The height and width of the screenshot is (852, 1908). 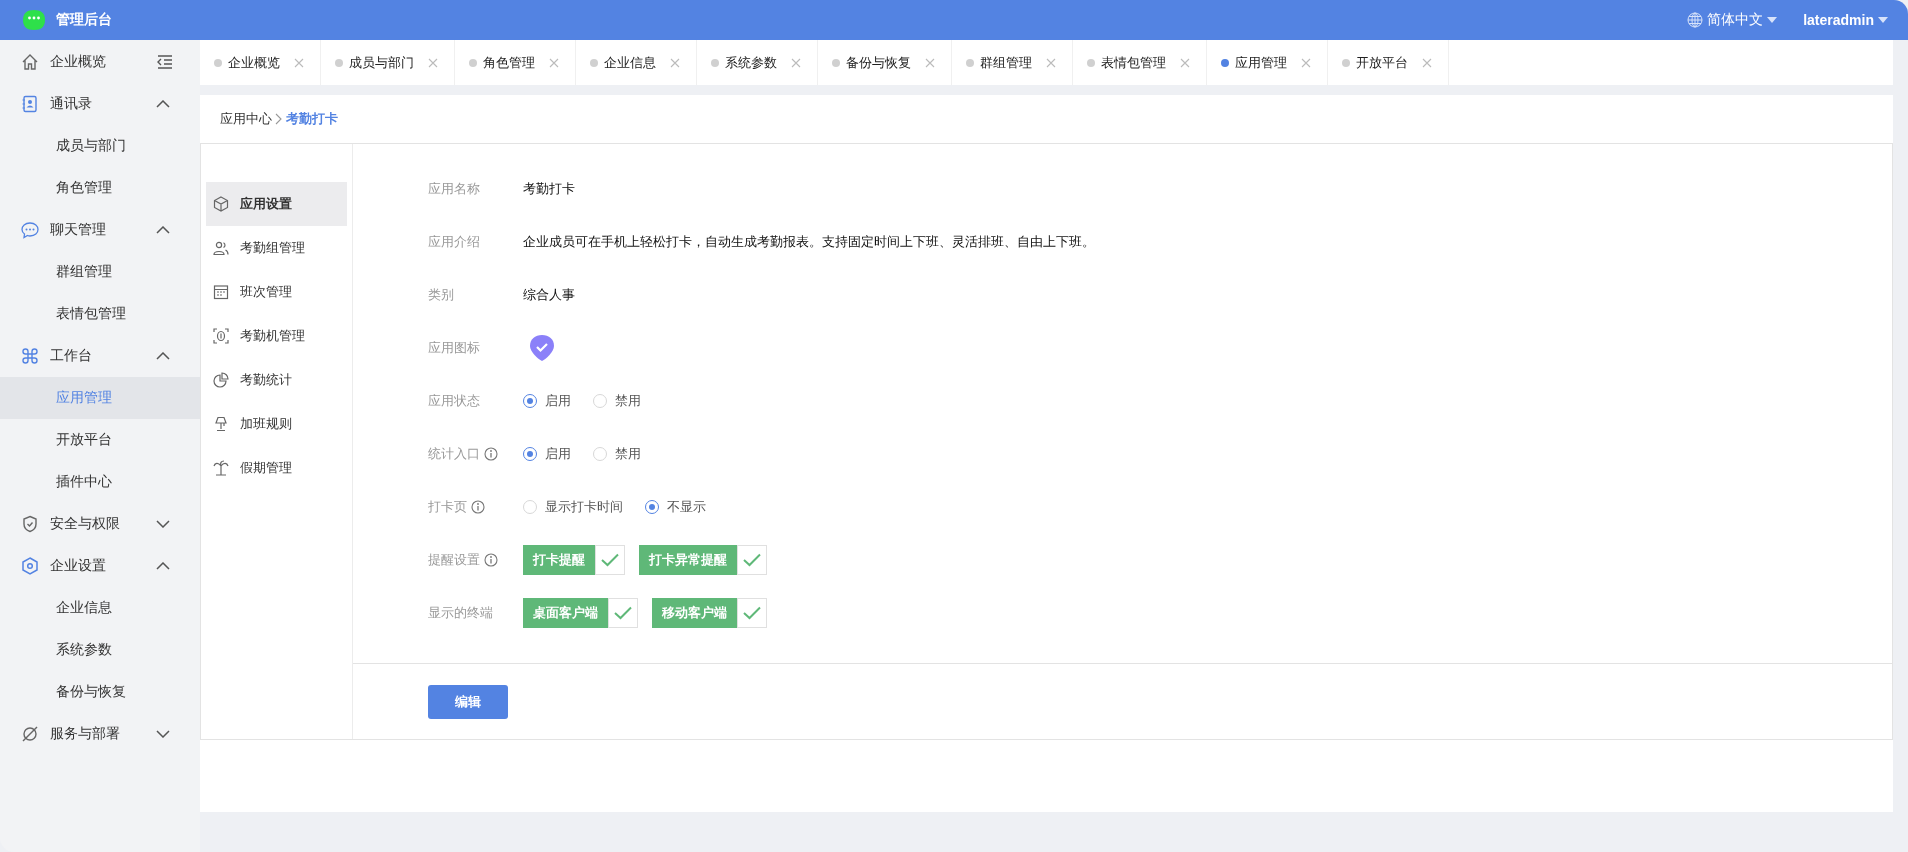 What do you see at coordinates (694, 612) in the screenshot?
I see `tag-label: 移动客户端` at bounding box center [694, 612].